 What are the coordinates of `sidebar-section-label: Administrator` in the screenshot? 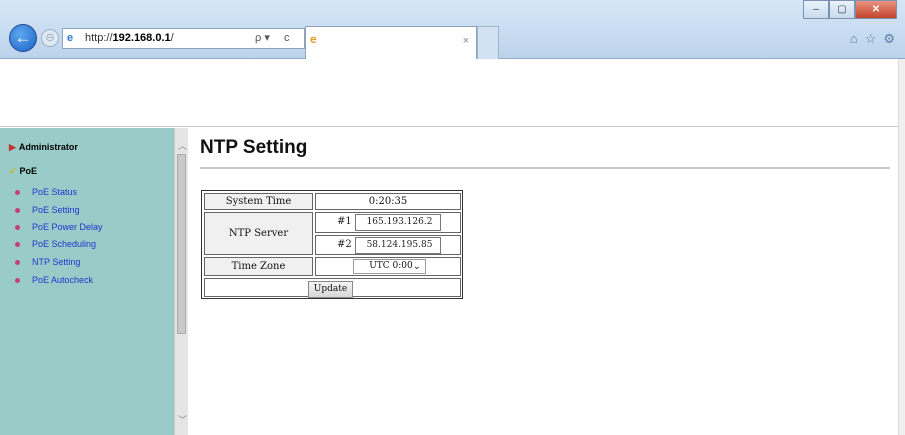 It's located at (48, 147).